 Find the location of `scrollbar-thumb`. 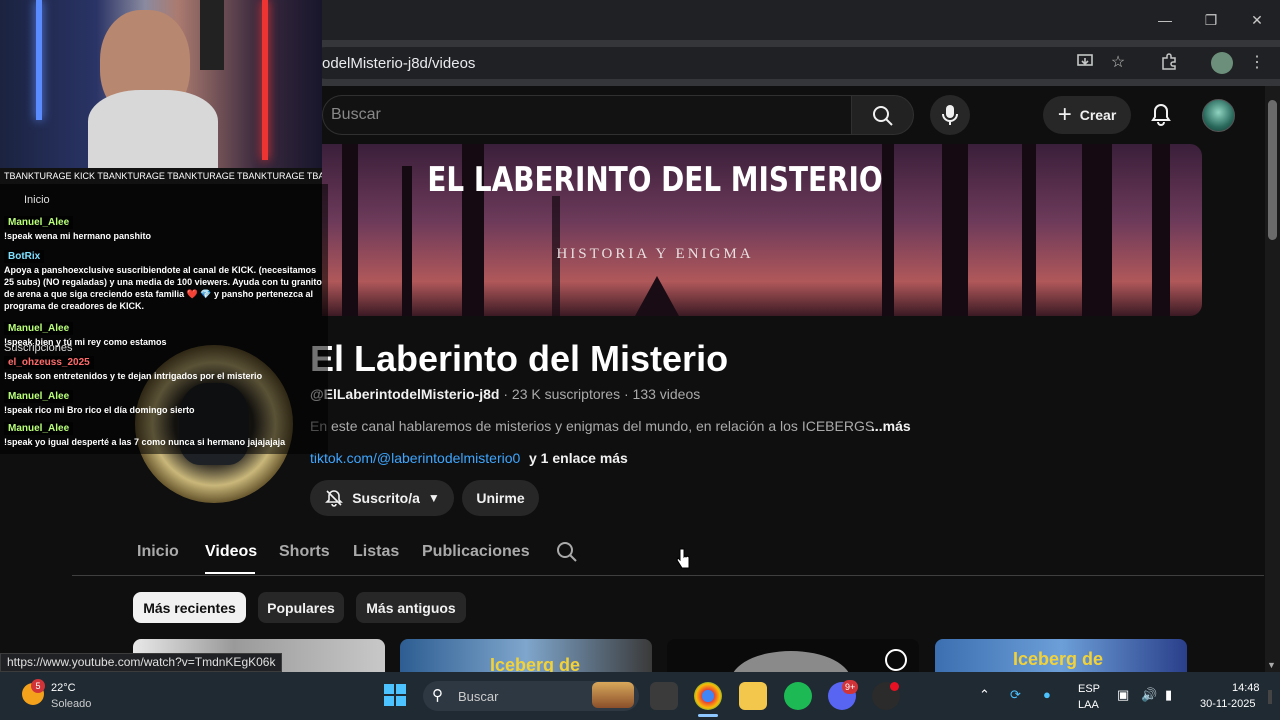

scrollbar-thumb is located at coordinates (1272, 170).